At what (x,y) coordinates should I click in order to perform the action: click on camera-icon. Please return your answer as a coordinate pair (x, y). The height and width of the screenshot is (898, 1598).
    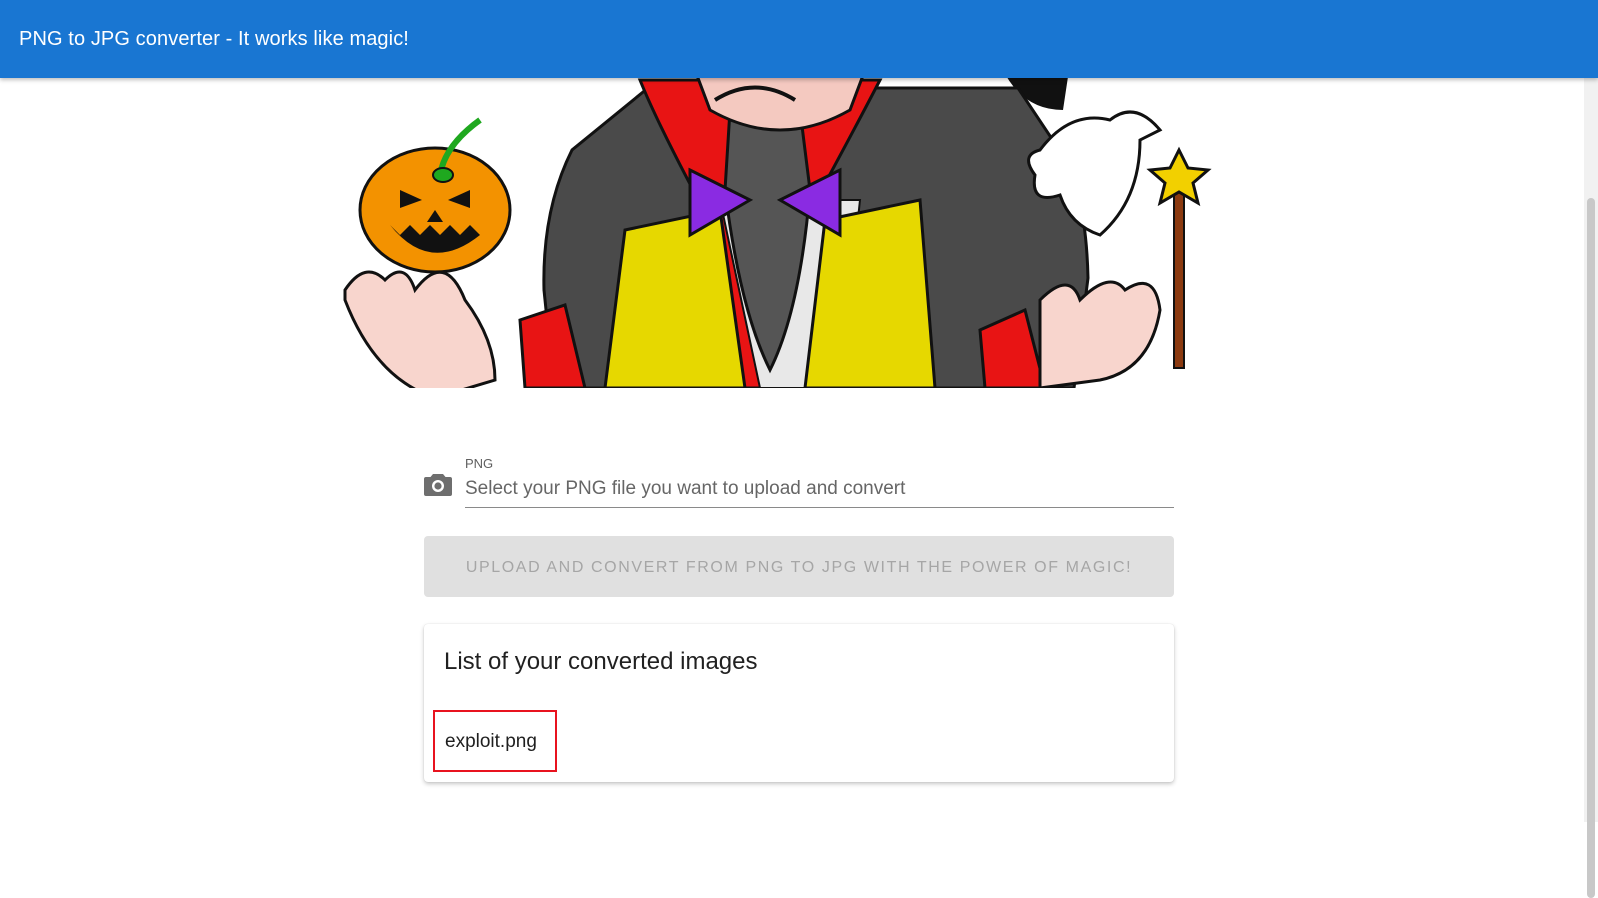
    Looking at the image, I should click on (438, 484).